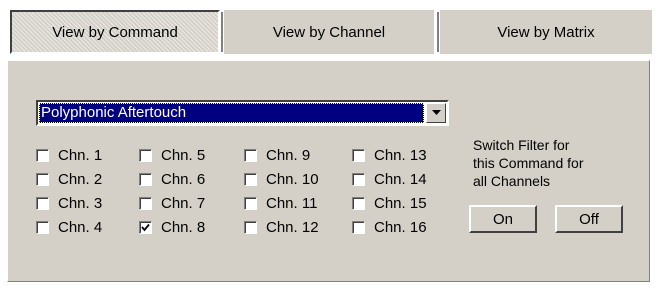  I want to click on command-select-value: Polyphonic Aftertouch, so click(231, 113).